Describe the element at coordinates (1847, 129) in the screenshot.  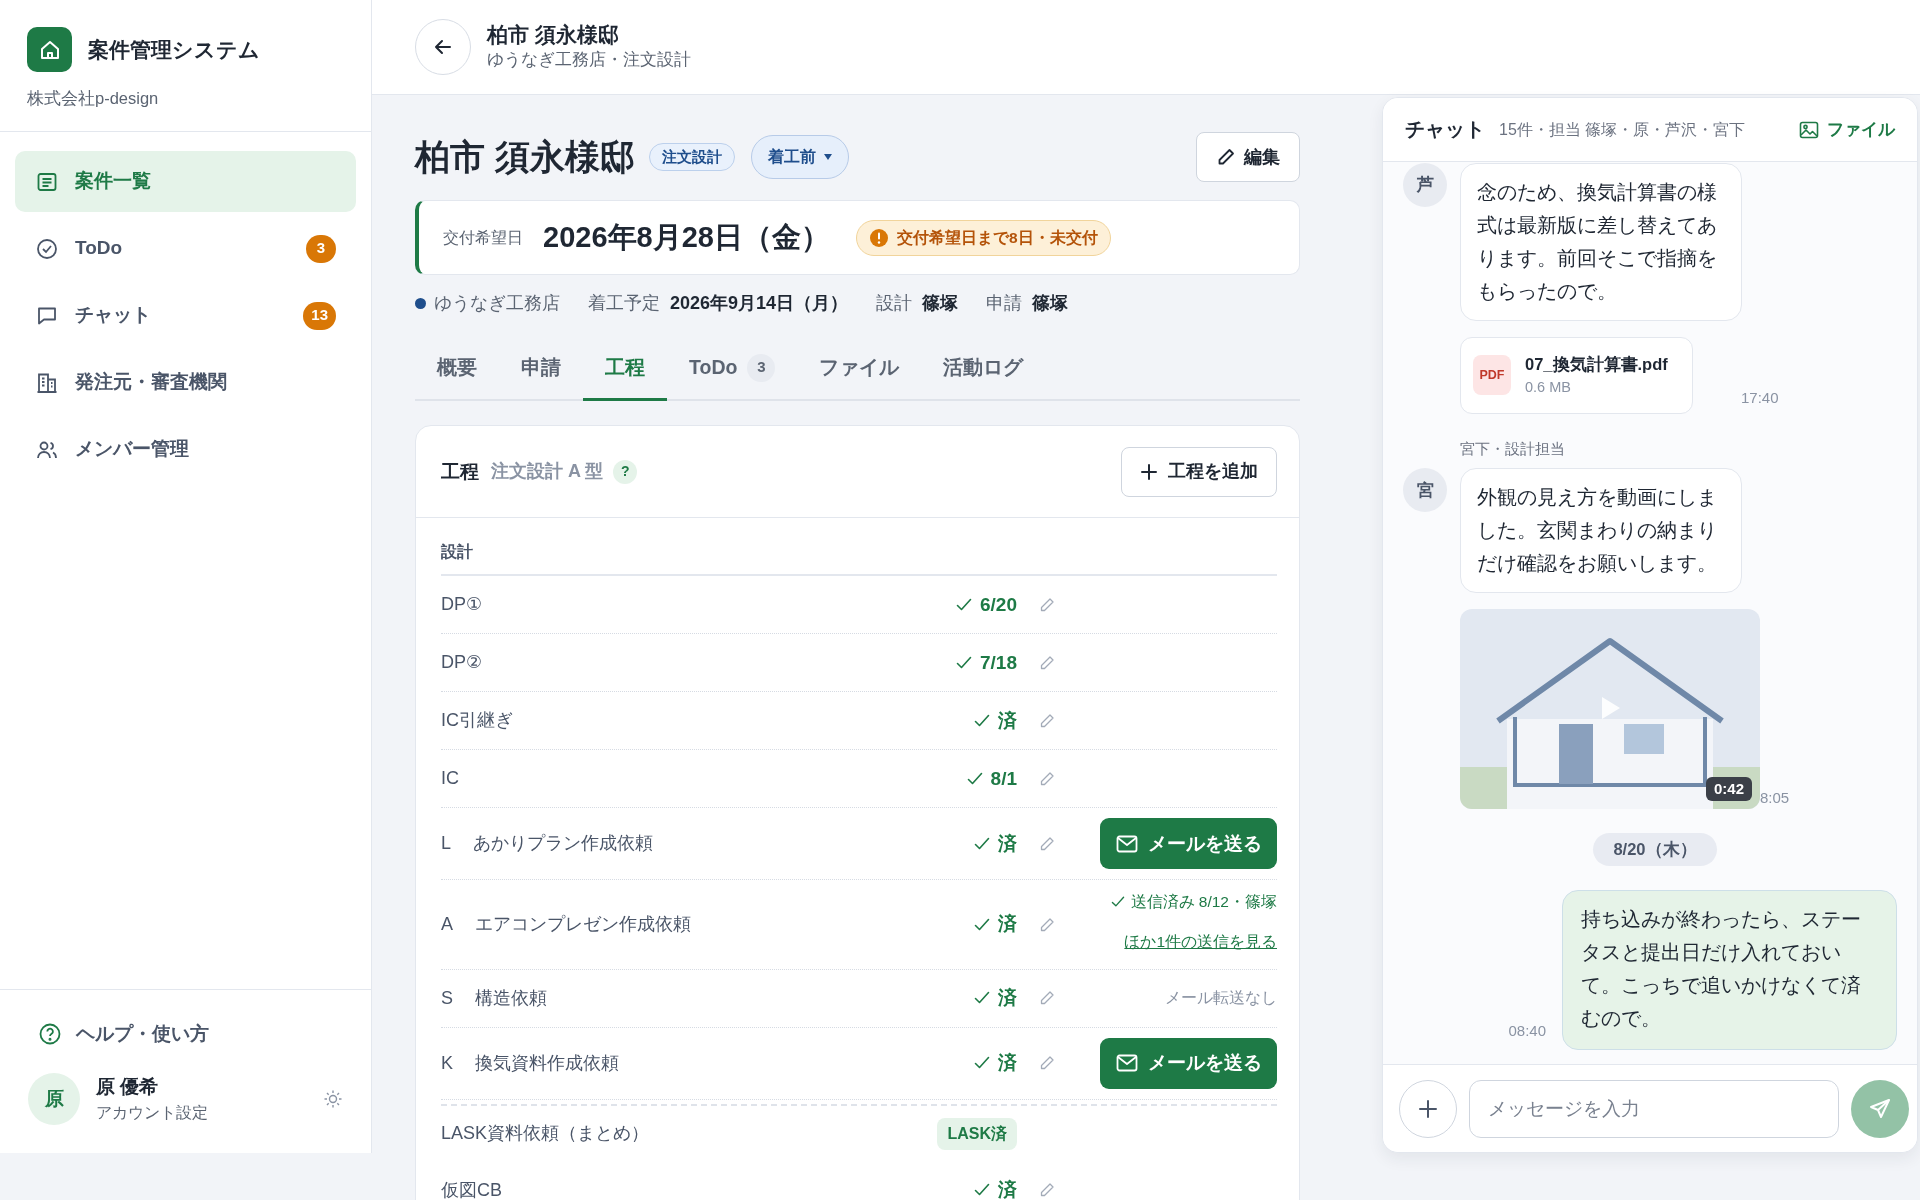
I see `files-link: ファイル` at that location.